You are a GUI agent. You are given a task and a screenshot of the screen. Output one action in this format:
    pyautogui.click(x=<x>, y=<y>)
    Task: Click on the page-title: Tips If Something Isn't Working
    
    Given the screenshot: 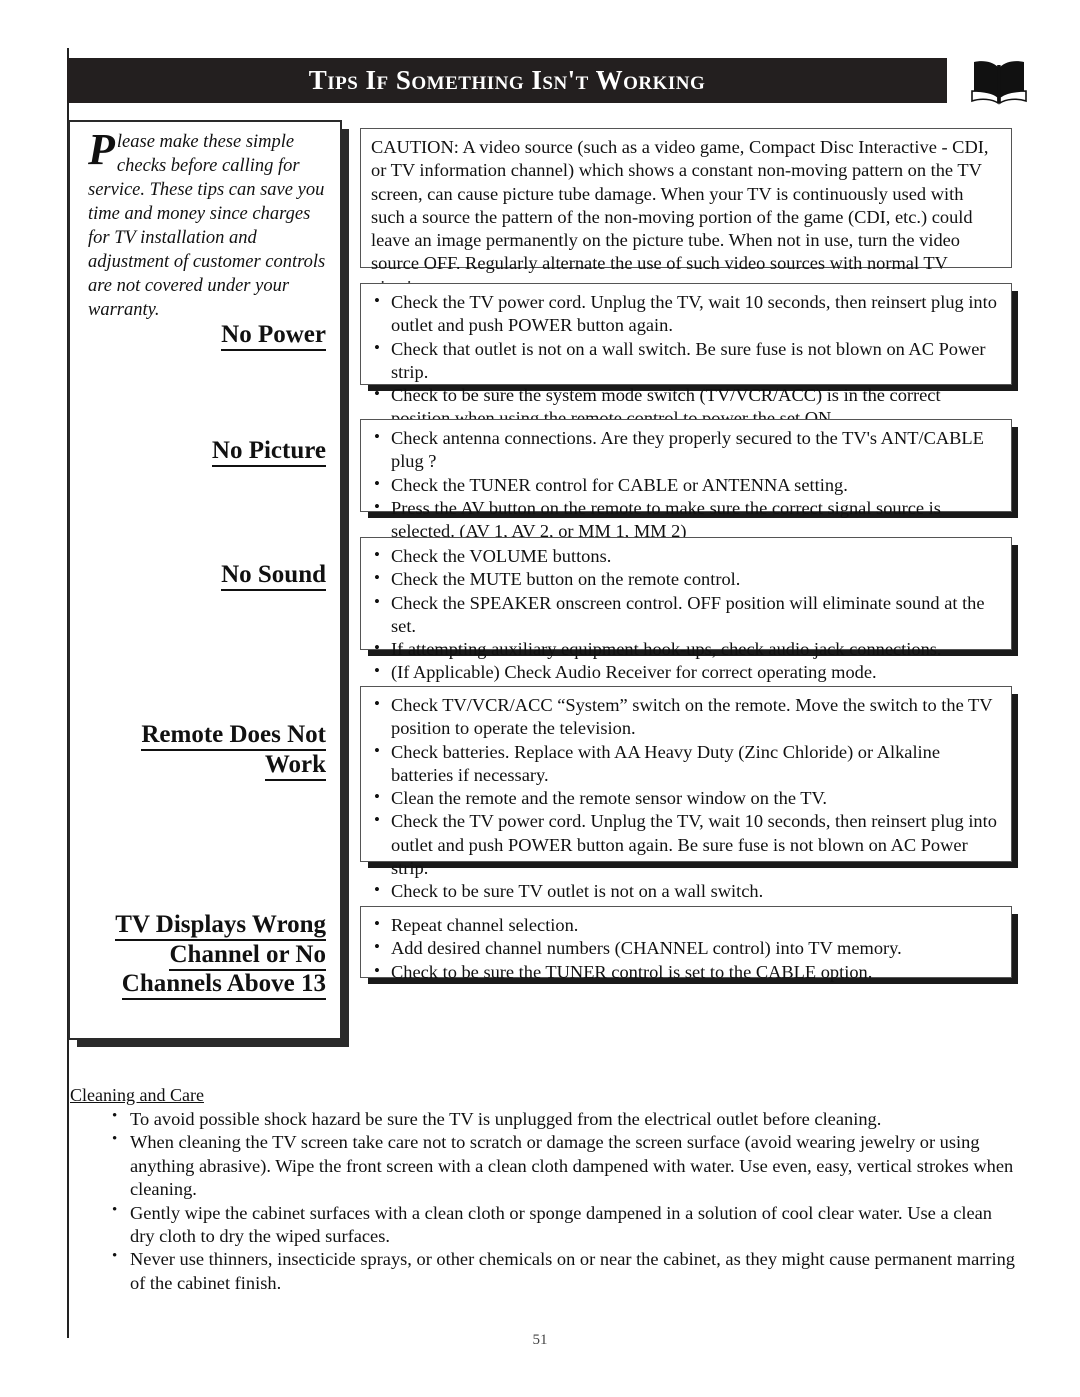 What is the action you would take?
    pyautogui.click(x=507, y=80)
    